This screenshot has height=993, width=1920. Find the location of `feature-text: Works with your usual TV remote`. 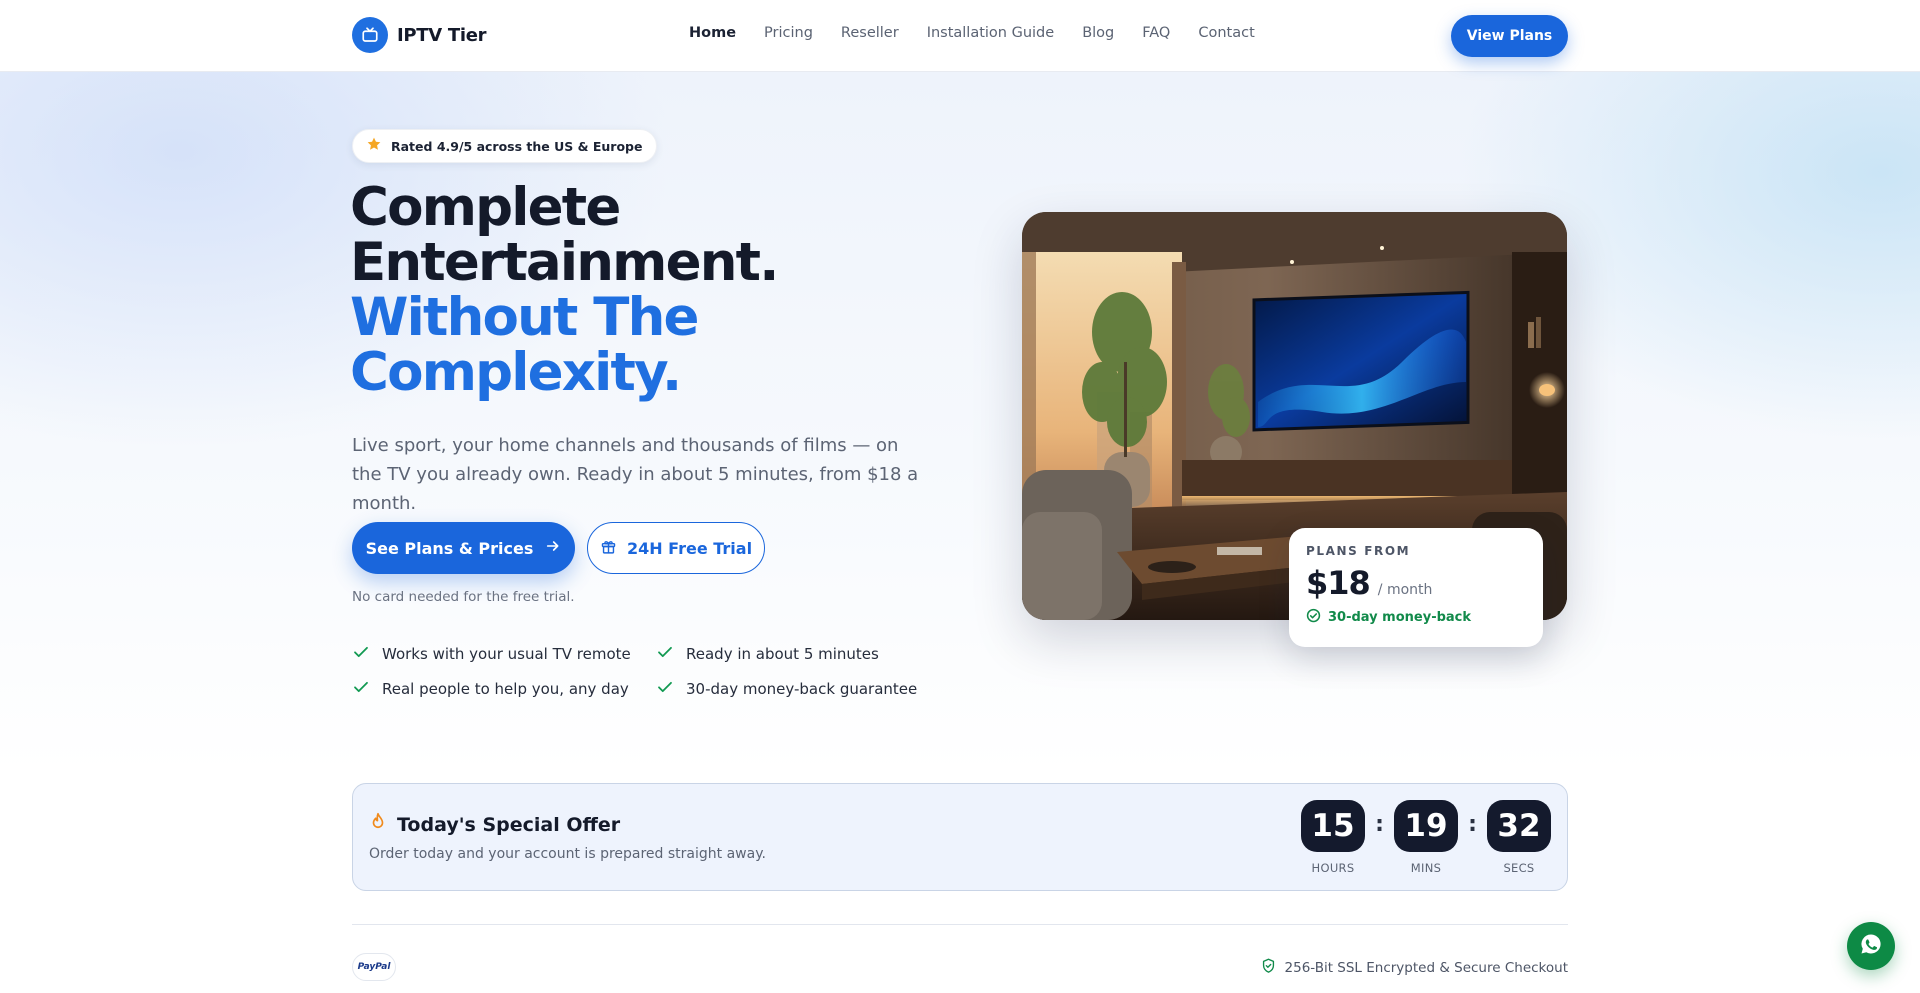

feature-text: Works with your usual TV remote is located at coordinates (506, 654).